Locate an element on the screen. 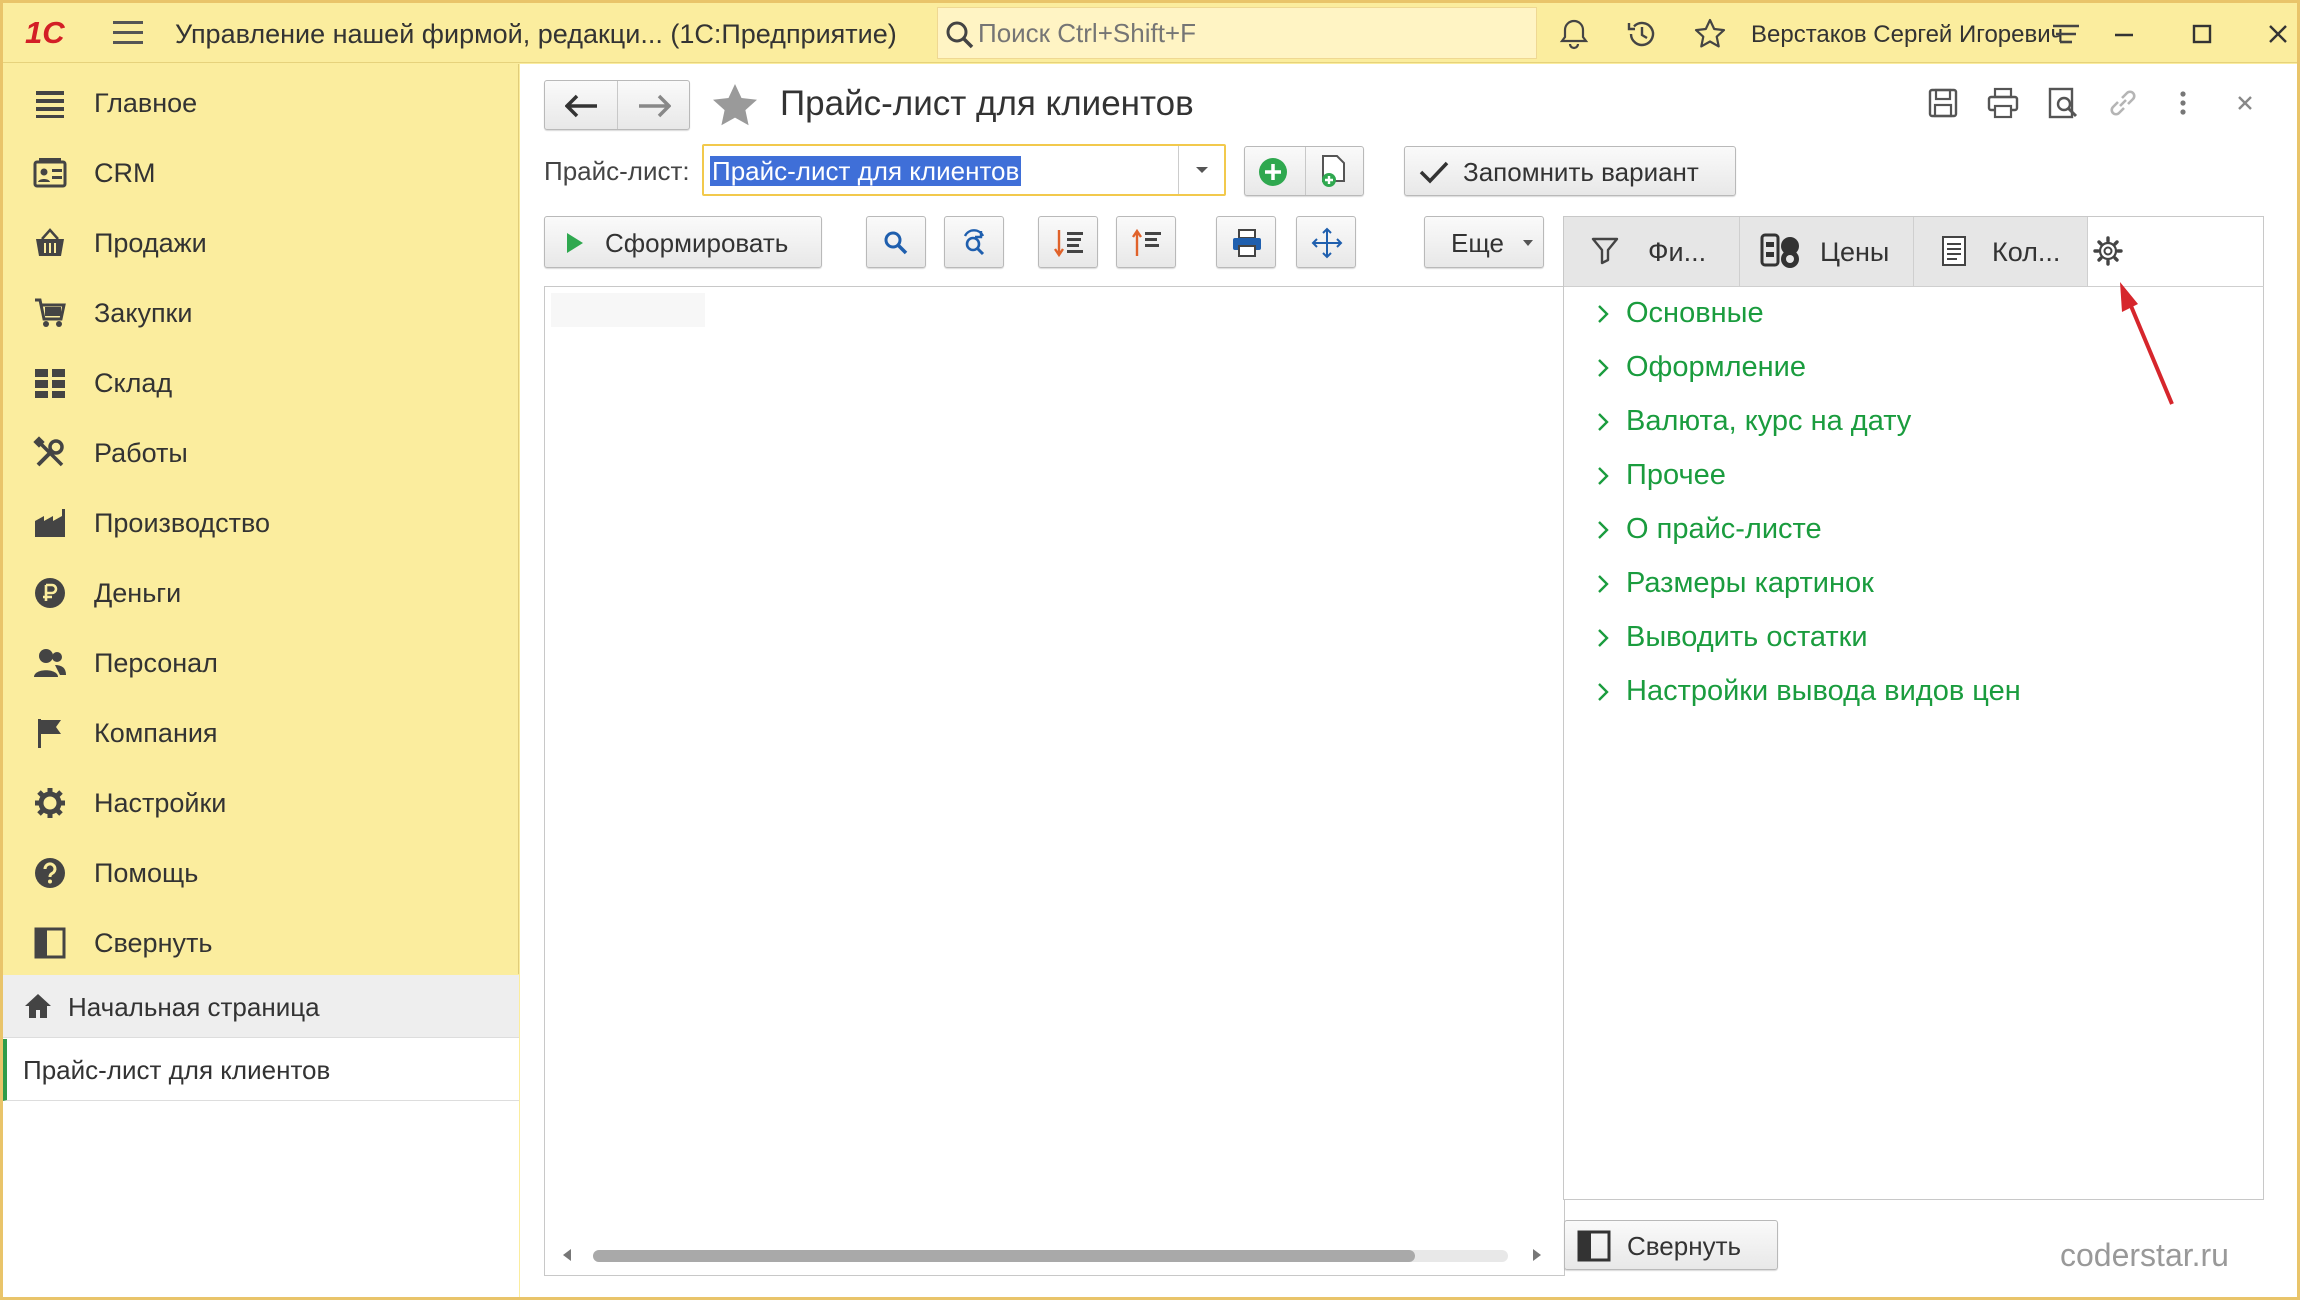 This screenshot has height=1300, width=2300. remember-variant-label: Запомнить вариант is located at coordinates (1581, 172).